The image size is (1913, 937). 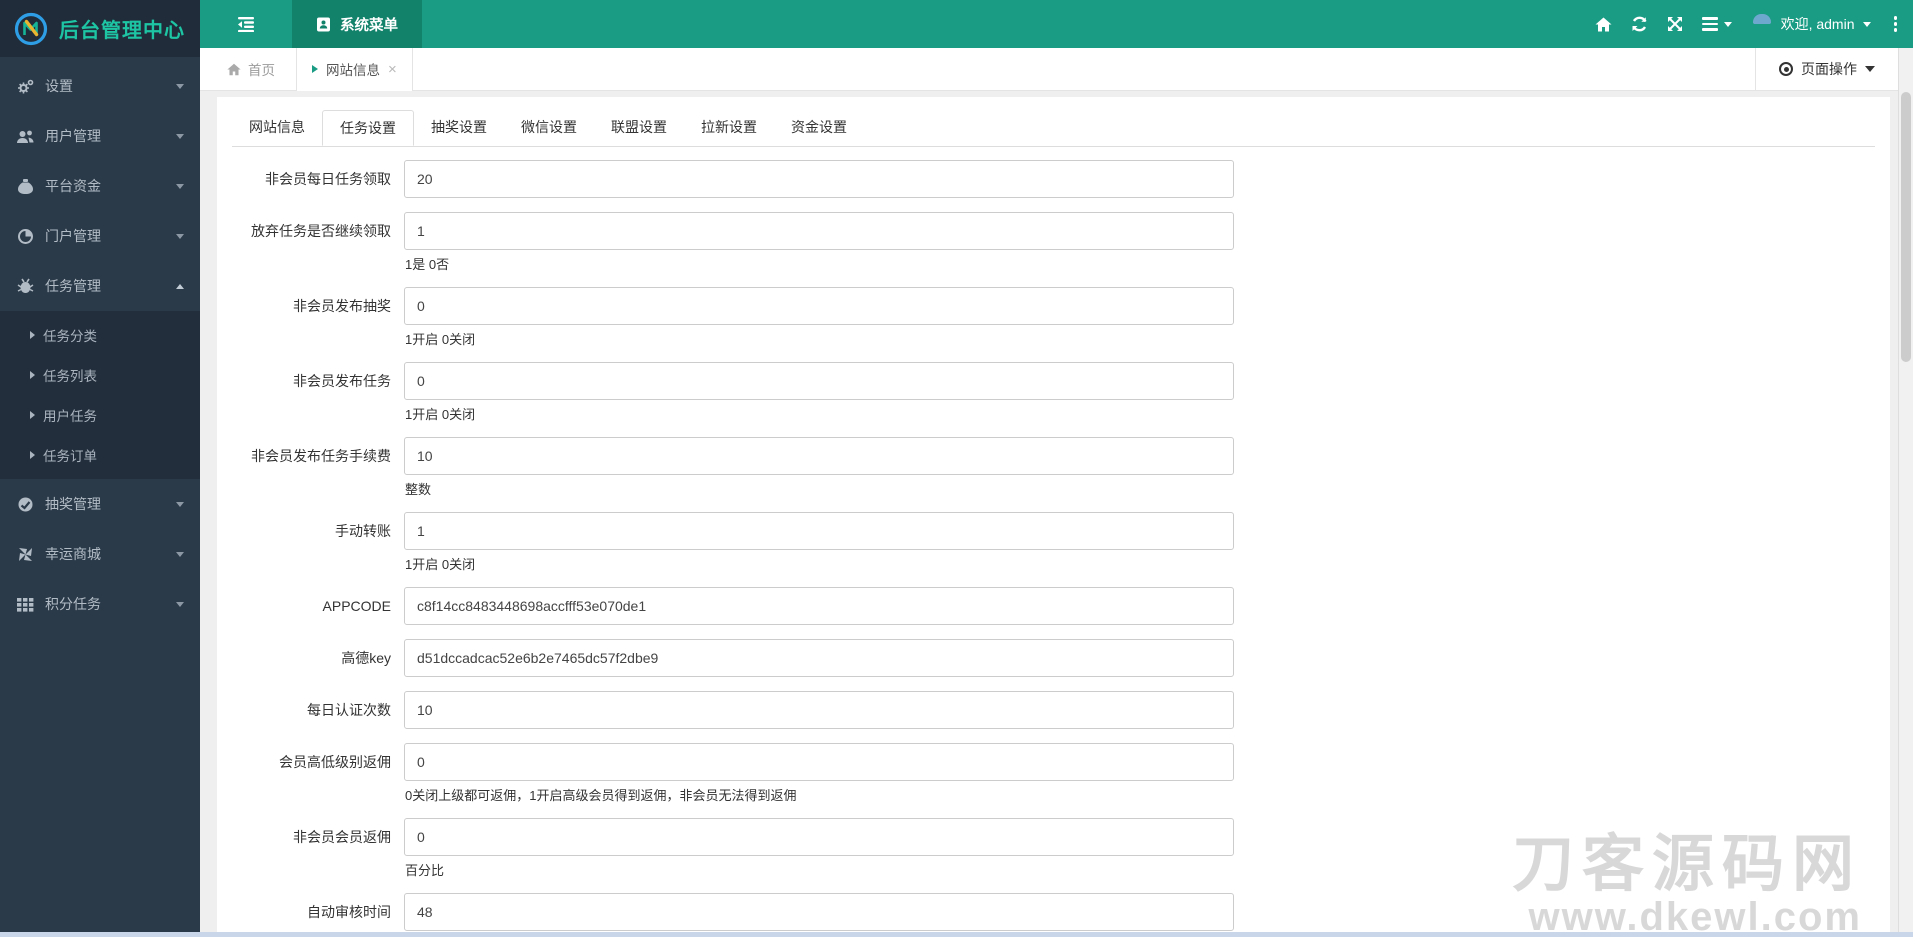 What do you see at coordinates (100, 415) in the screenshot?
I see `submenu-item-user-tasks: 用户任务` at bounding box center [100, 415].